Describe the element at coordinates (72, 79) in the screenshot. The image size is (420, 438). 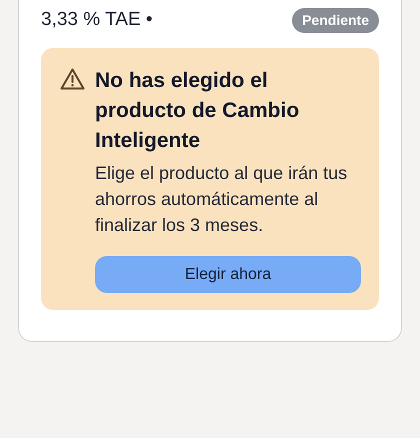
I see `warning-icon` at that location.